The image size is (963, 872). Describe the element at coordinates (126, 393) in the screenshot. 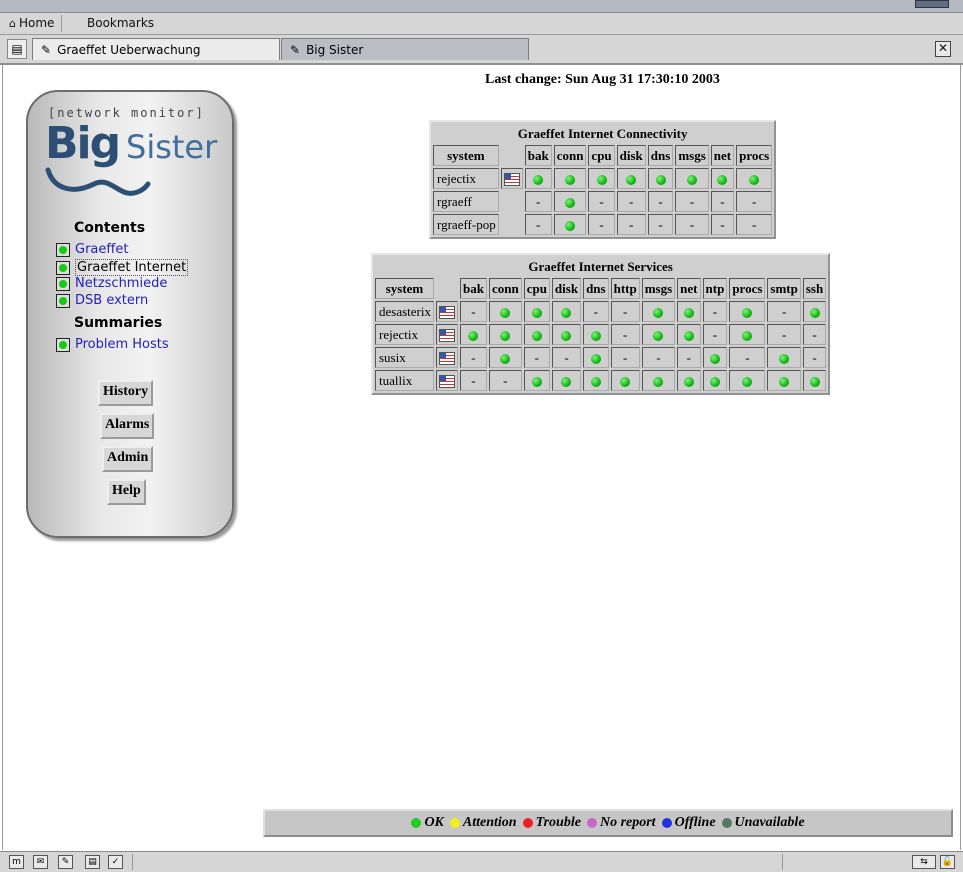

I see `history-button: History` at that location.